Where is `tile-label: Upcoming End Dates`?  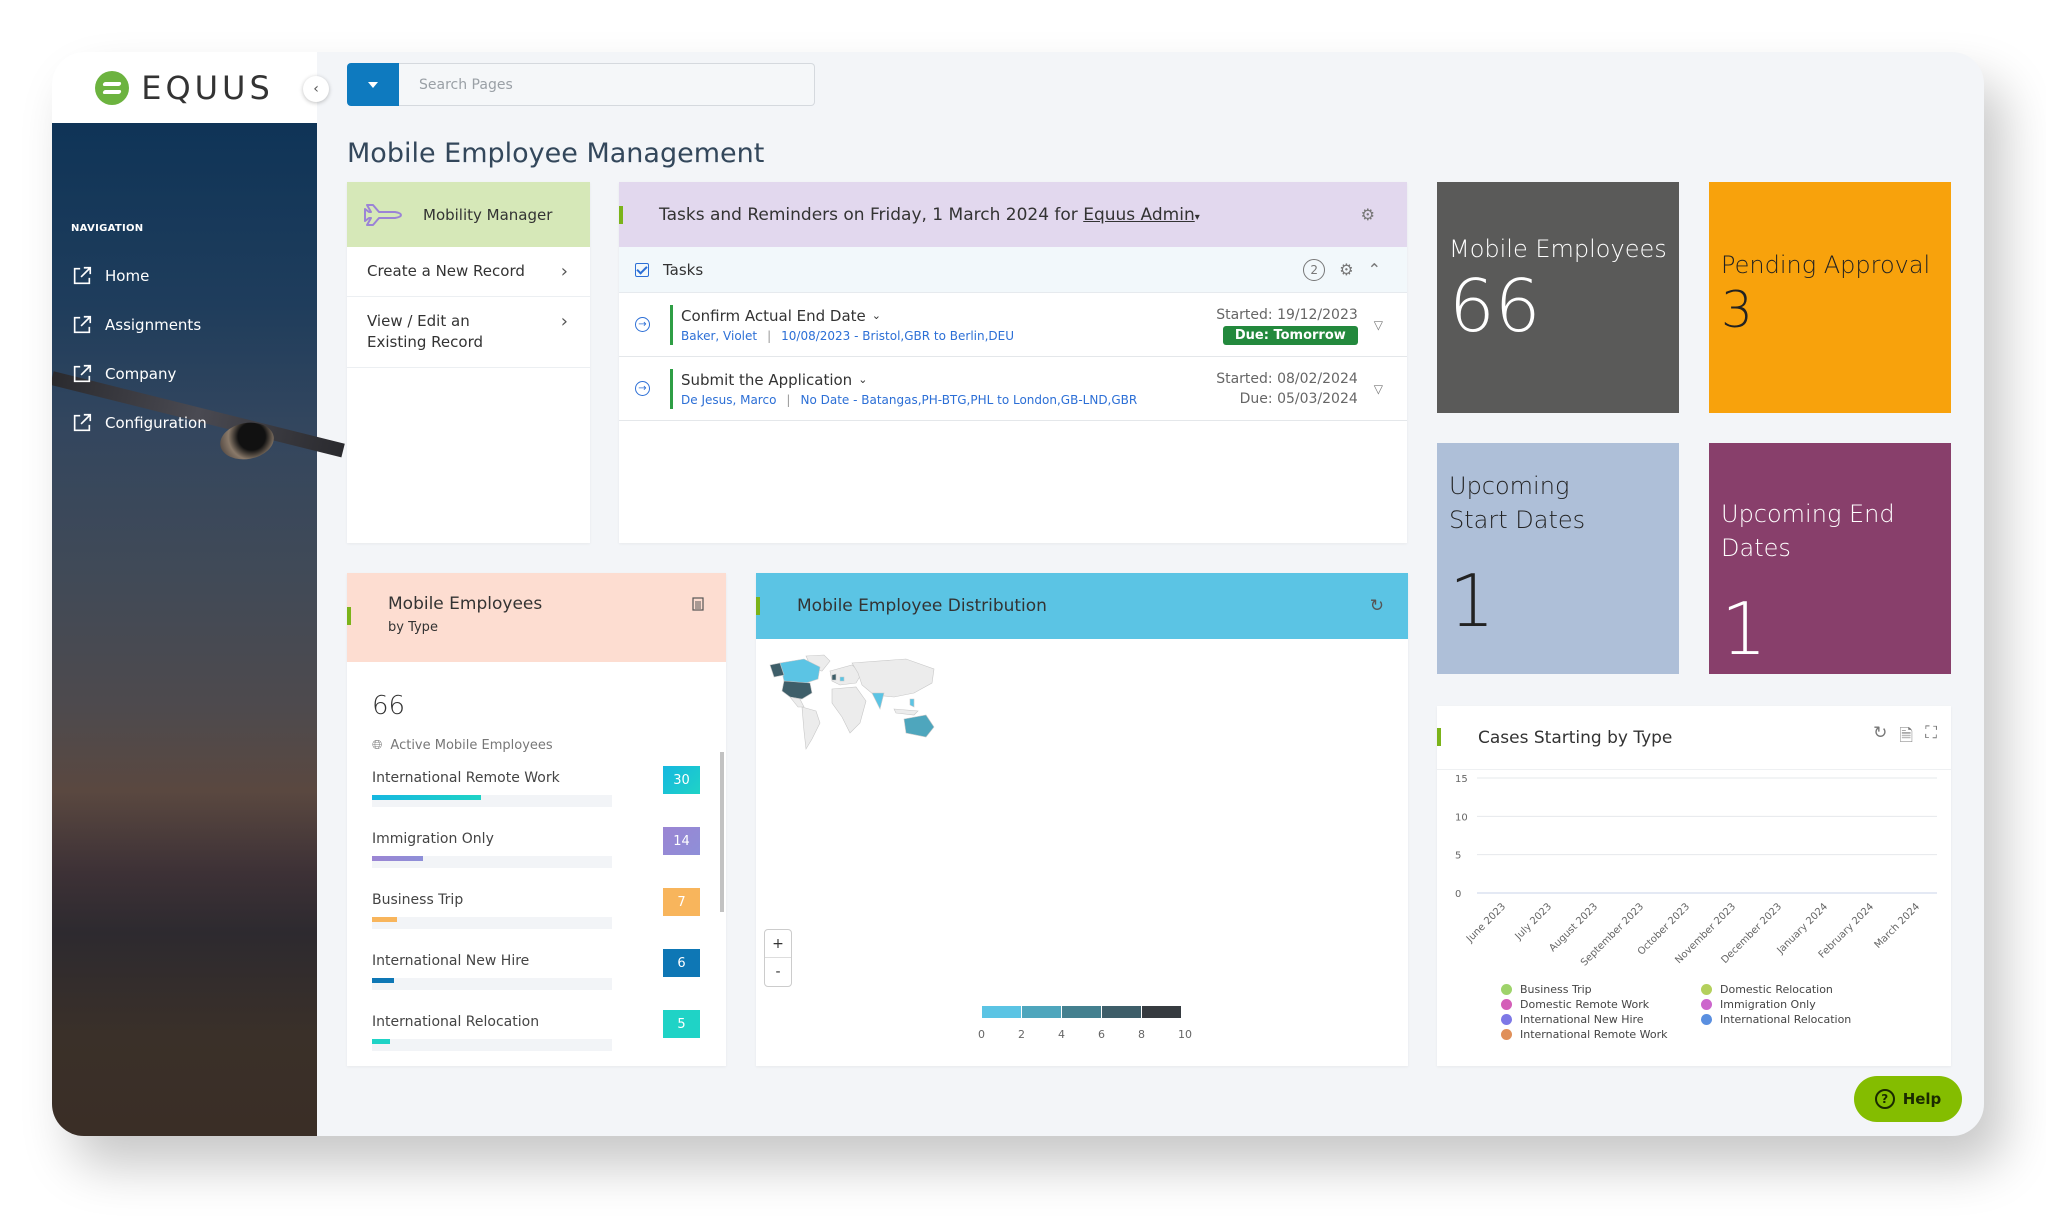 tile-label: Upcoming End Dates is located at coordinates (1808, 531).